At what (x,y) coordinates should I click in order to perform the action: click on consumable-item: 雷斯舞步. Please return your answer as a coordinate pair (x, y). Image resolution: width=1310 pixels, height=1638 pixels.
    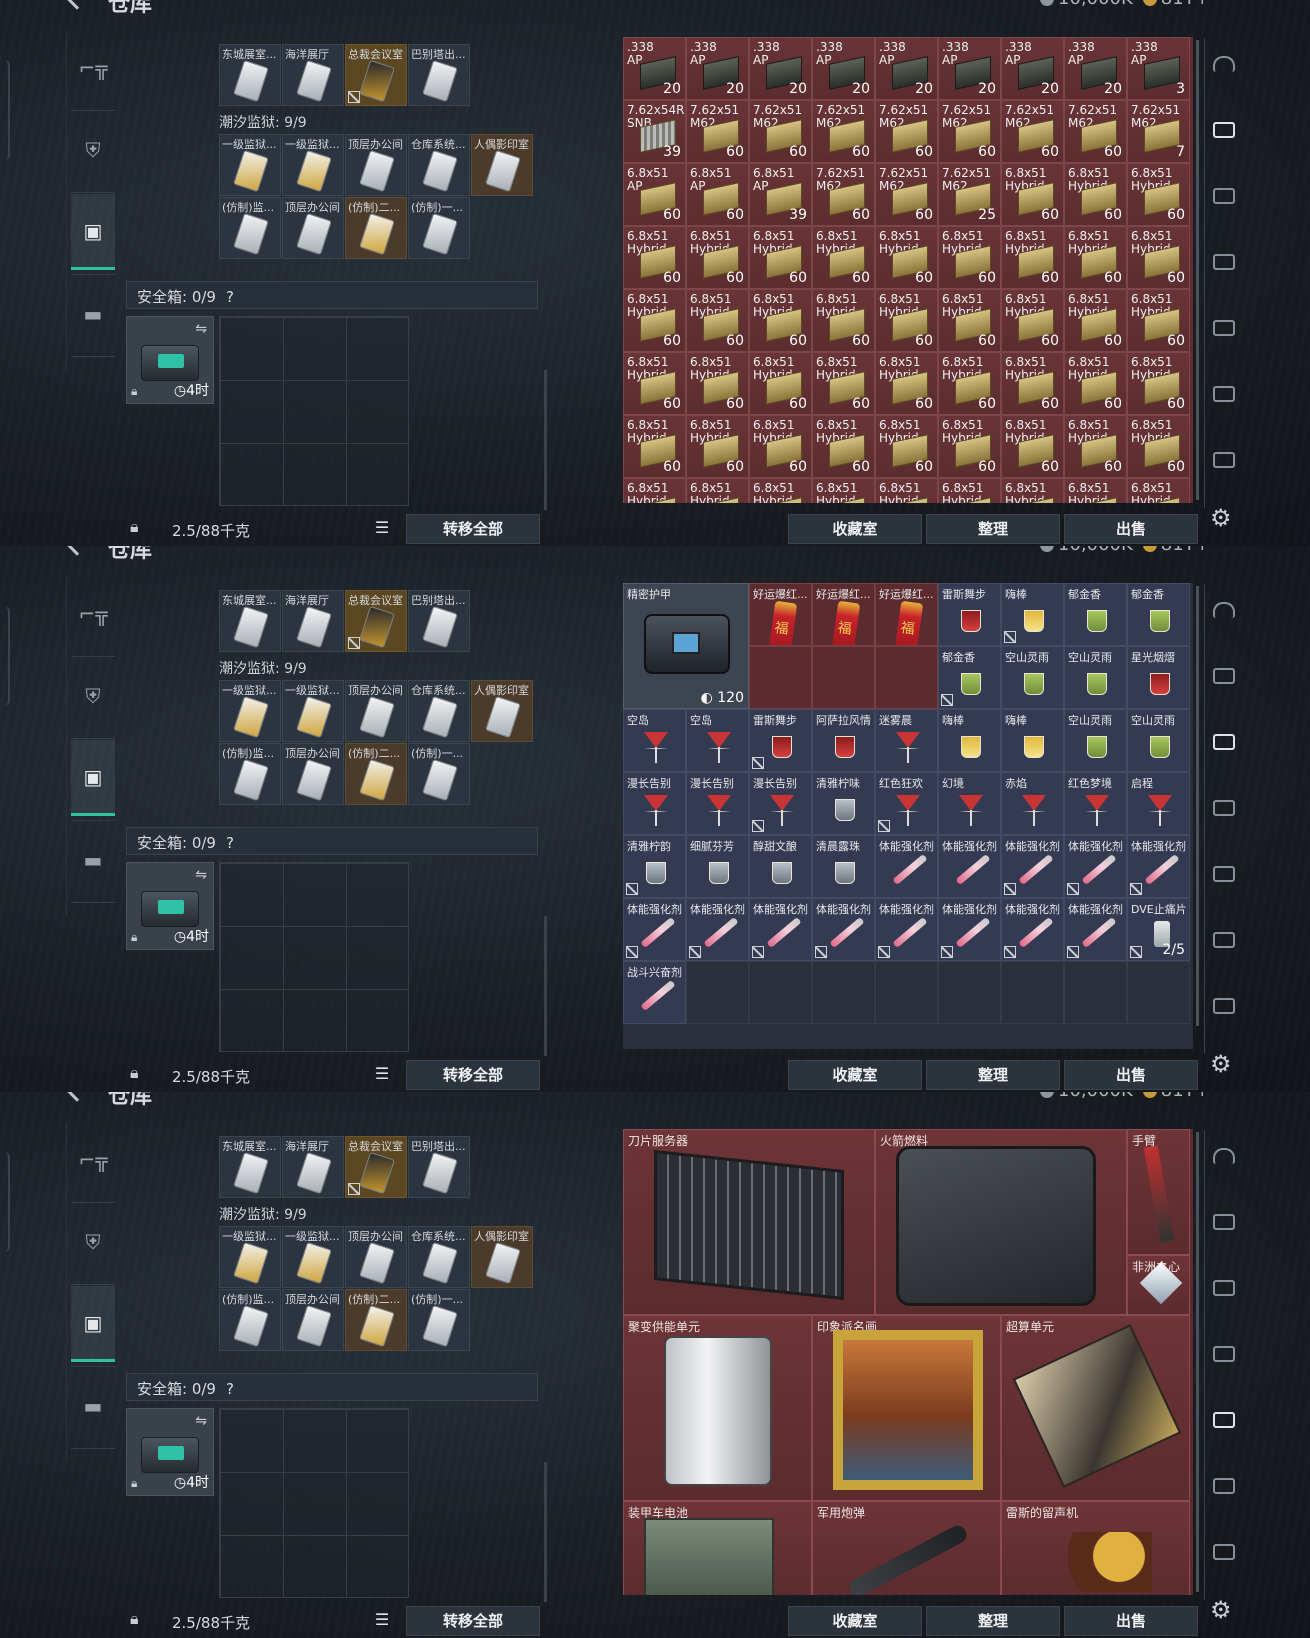
    Looking at the image, I should click on (969, 614).